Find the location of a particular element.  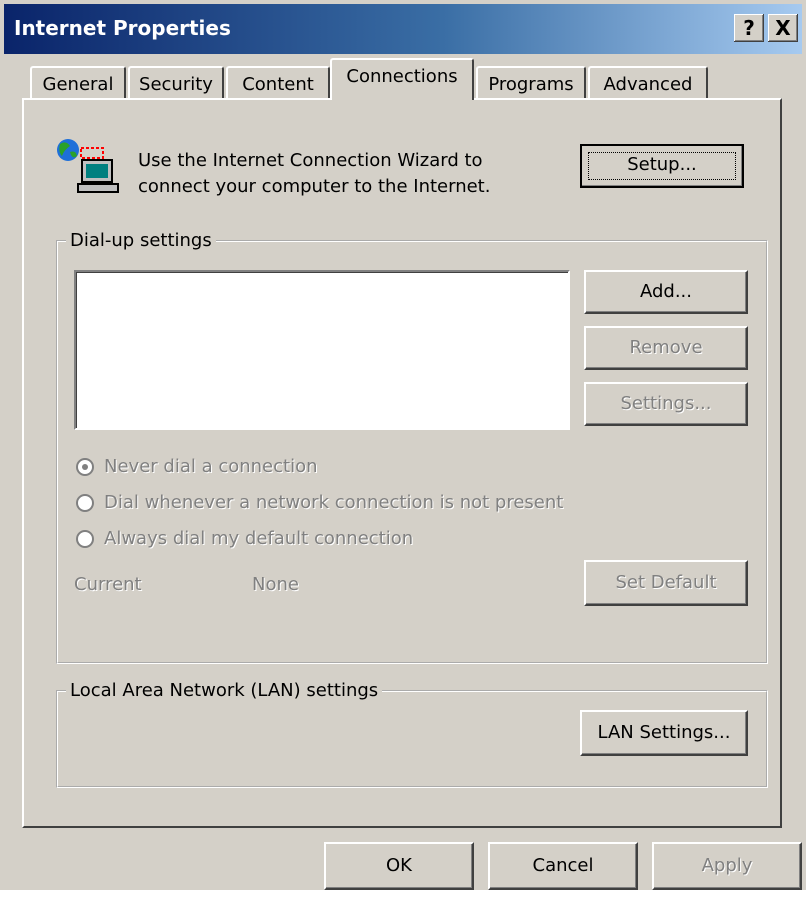

apply-button: Apply is located at coordinates (727, 866).